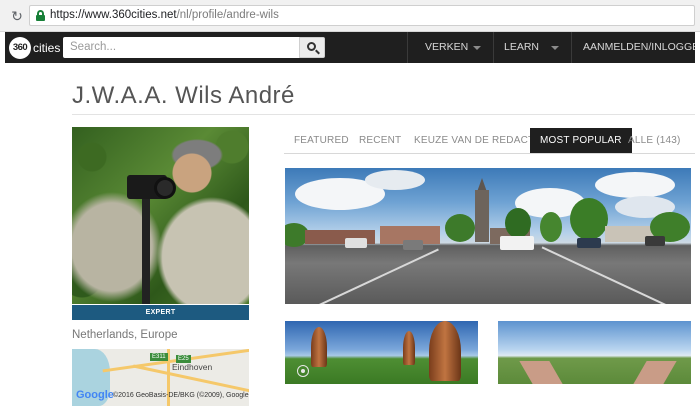 The image size is (700, 406). Describe the element at coordinates (95, 395) in the screenshot. I see `google-logo: Google` at that location.